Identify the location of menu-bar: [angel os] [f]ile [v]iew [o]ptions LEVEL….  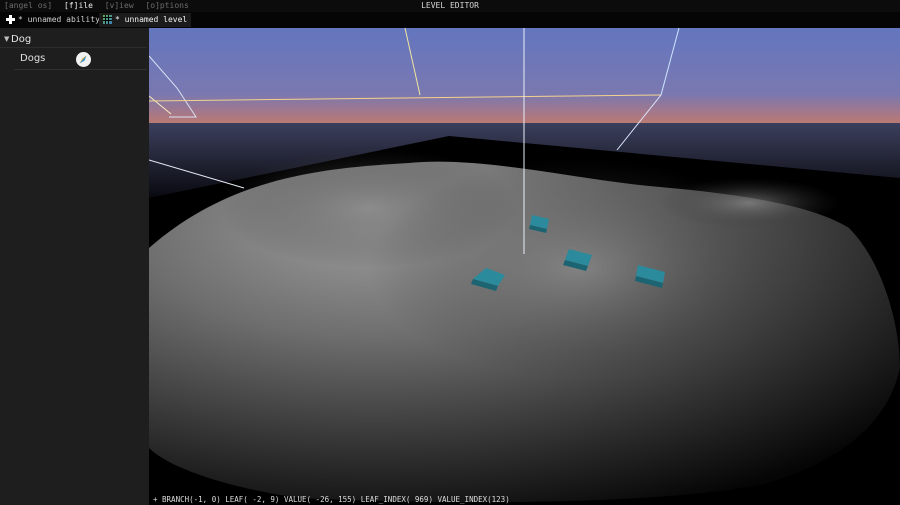
(450, 6).